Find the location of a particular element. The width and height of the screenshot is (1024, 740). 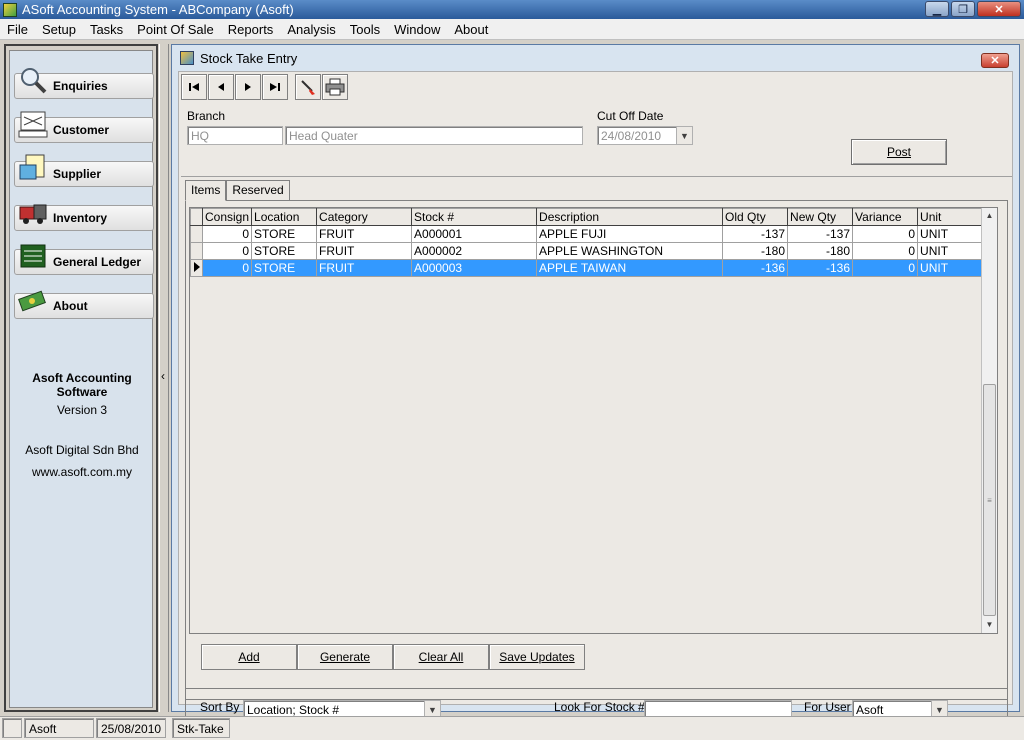

for-user-label: For User is located at coordinates (827, 707).